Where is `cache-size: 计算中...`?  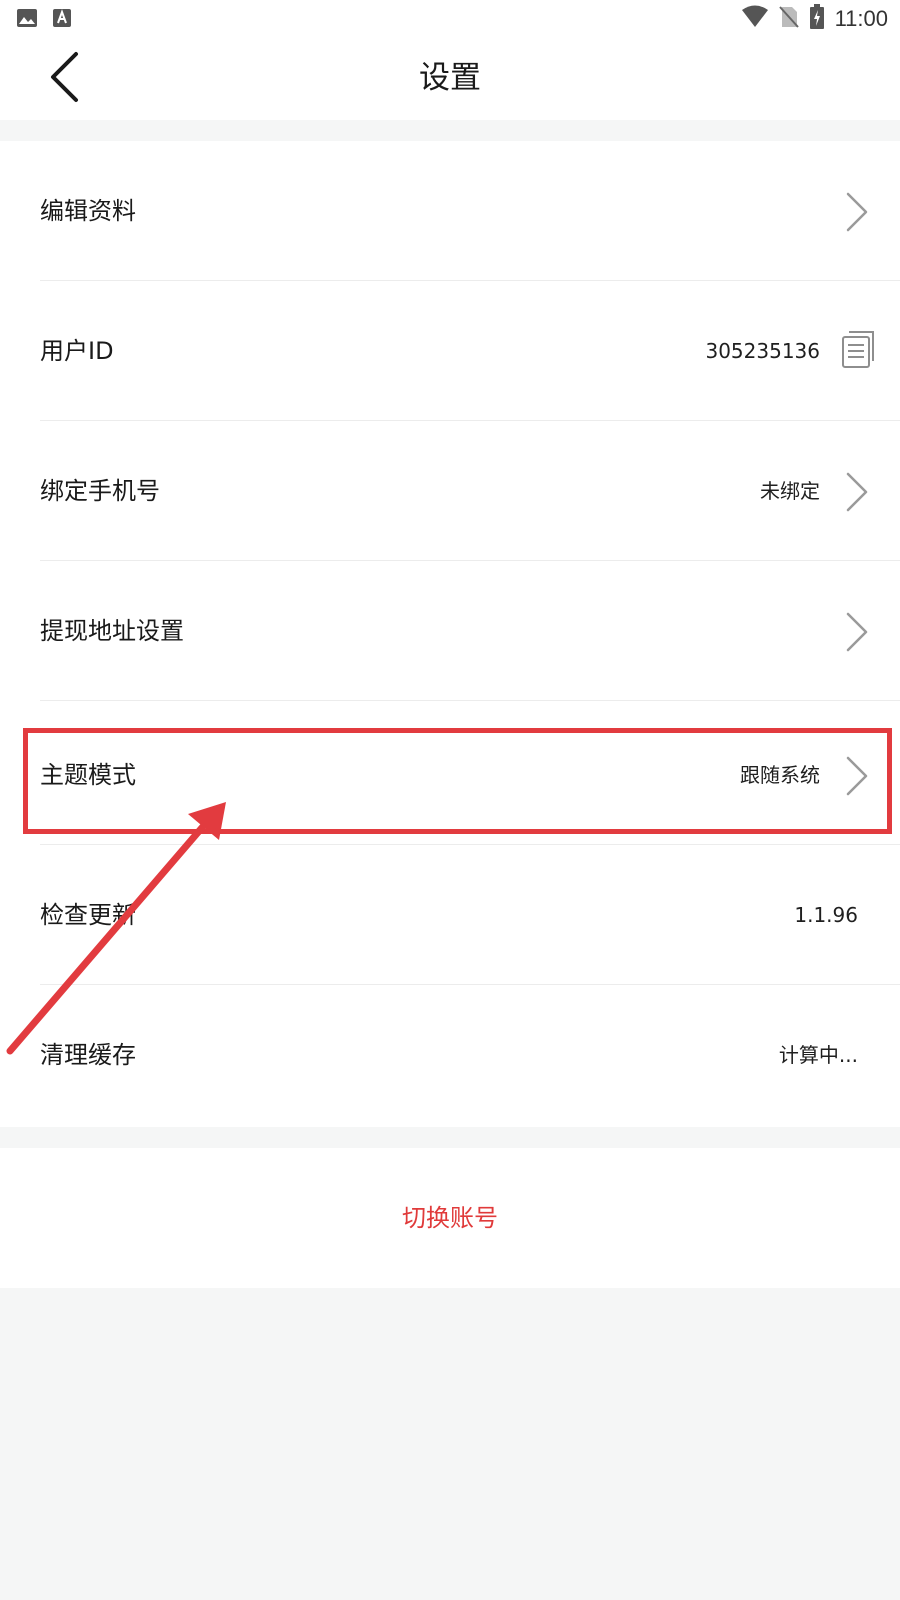 cache-size: 计算中... is located at coordinates (818, 1055).